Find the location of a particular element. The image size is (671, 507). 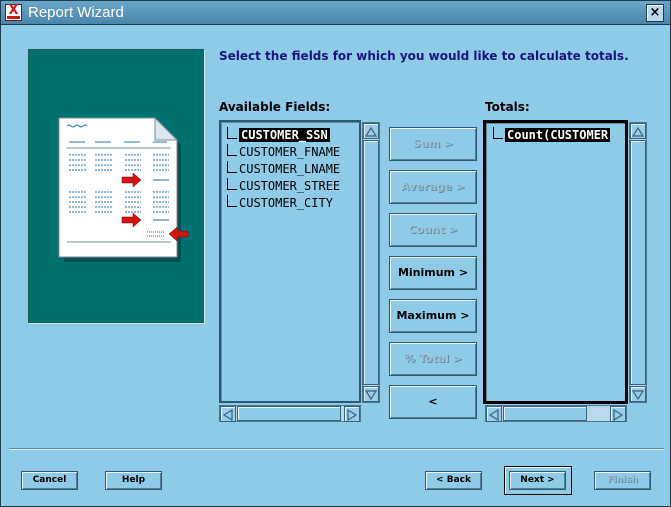

list-item: CUSTOMER_LNAME is located at coordinates (283, 169).